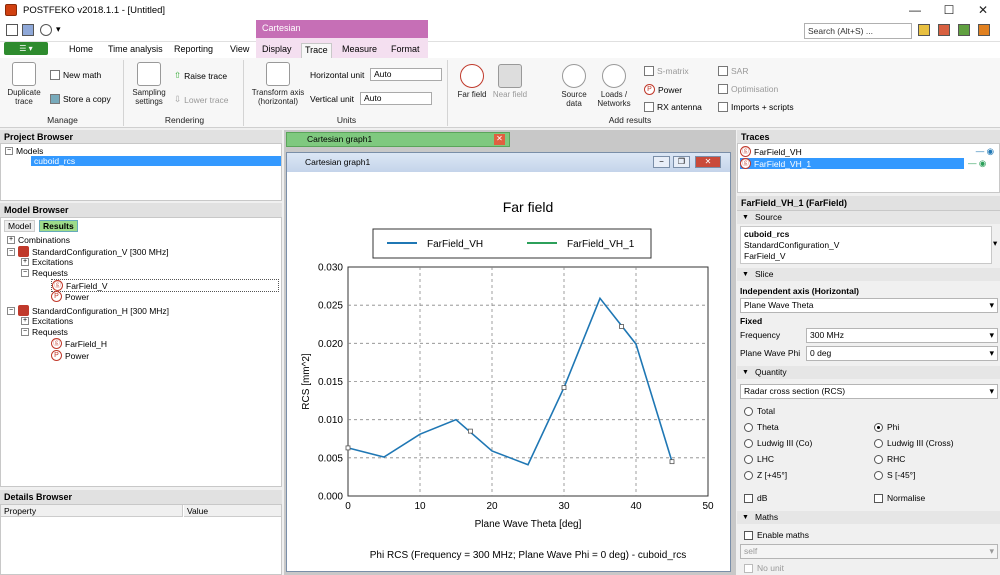 This screenshot has width=1000, height=575. What do you see at coordinates (396, 98) in the screenshot?
I see `vertical-unit-select: Auto` at bounding box center [396, 98].